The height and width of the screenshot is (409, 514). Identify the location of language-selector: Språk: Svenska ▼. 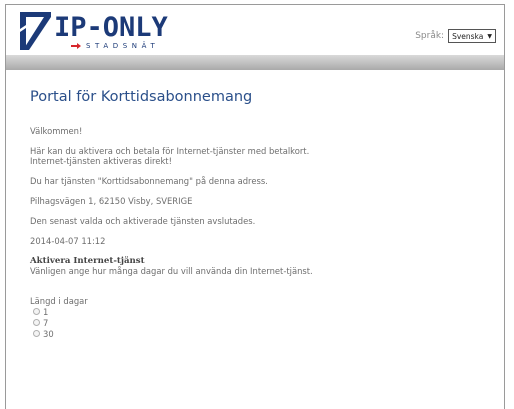
(455, 36).